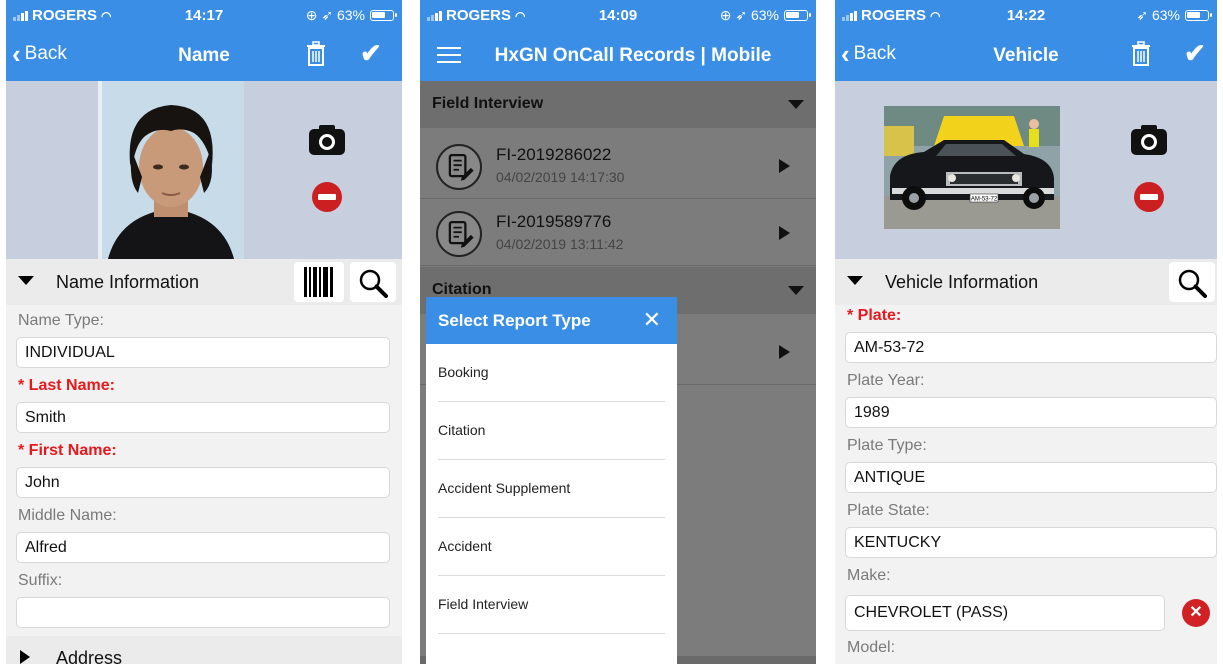  What do you see at coordinates (1158, 15) in the screenshot?
I see `status-indicators: ➶ 63%` at bounding box center [1158, 15].